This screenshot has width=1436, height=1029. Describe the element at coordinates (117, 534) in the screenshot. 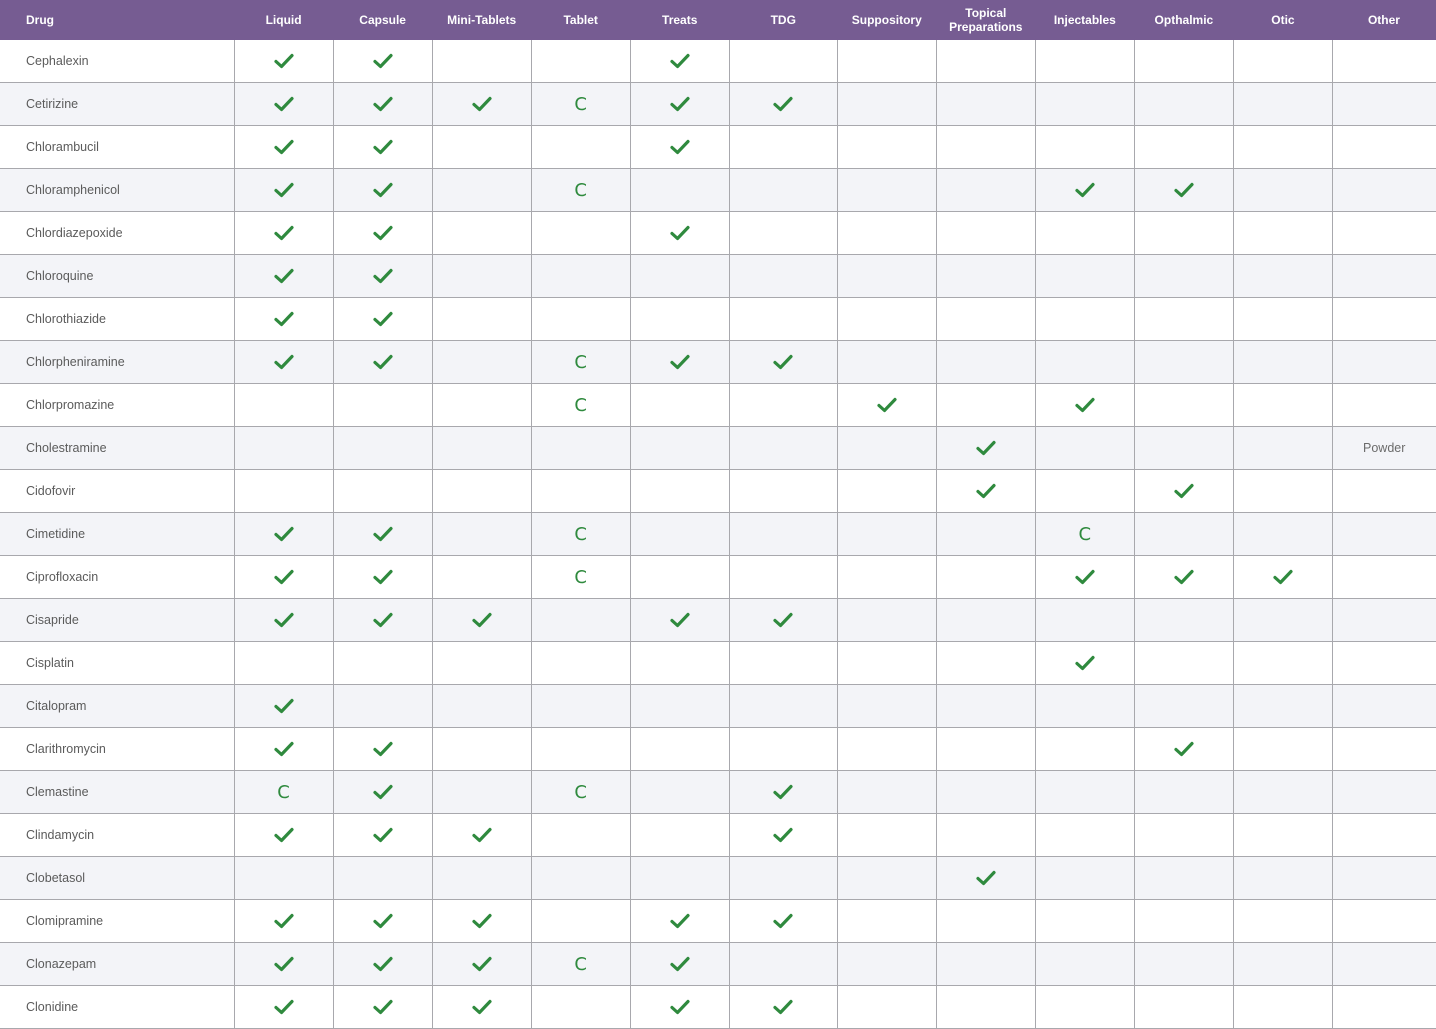

I see `drug-name: Cimetidine` at that location.